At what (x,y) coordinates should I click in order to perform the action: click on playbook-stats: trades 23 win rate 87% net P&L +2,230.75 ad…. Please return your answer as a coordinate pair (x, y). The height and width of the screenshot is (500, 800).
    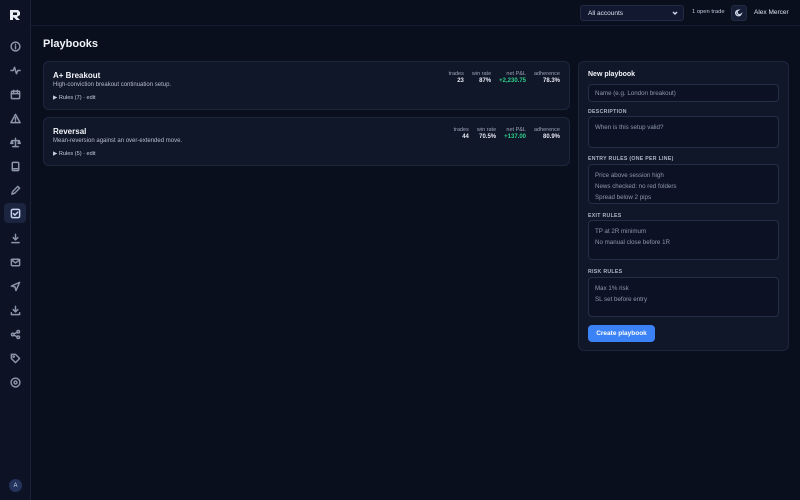
    Looking at the image, I should click on (504, 77).